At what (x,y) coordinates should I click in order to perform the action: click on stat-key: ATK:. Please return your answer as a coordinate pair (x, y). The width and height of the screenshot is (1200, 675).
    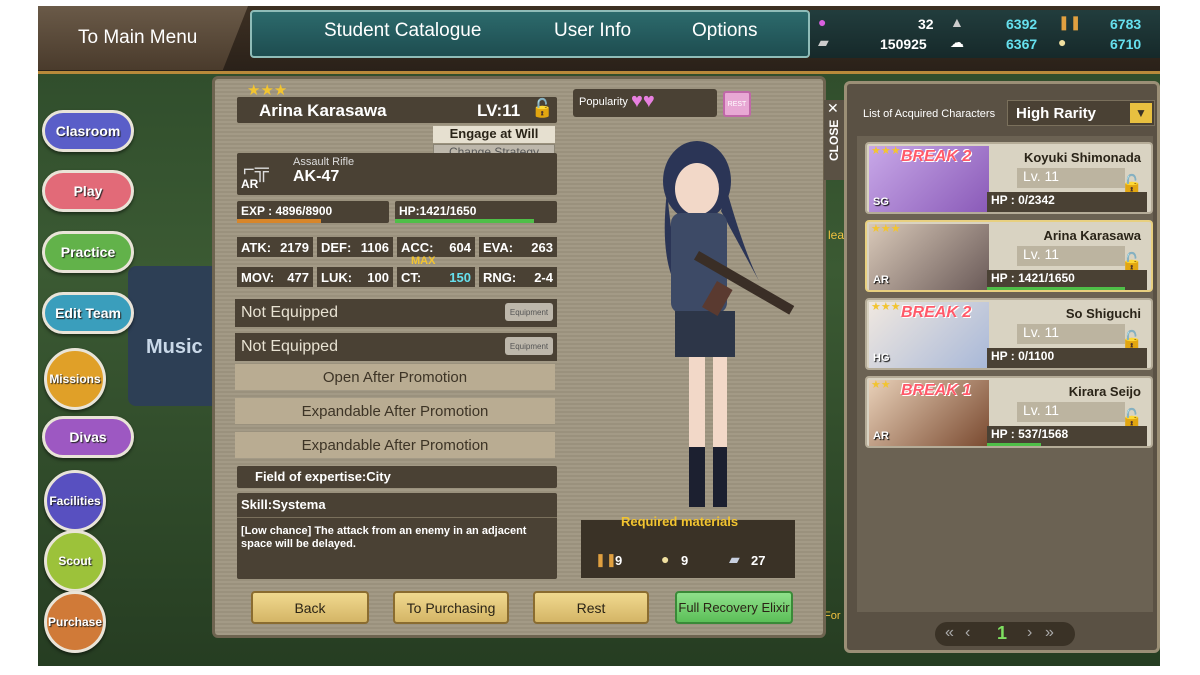
    Looking at the image, I should click on (256, 247).